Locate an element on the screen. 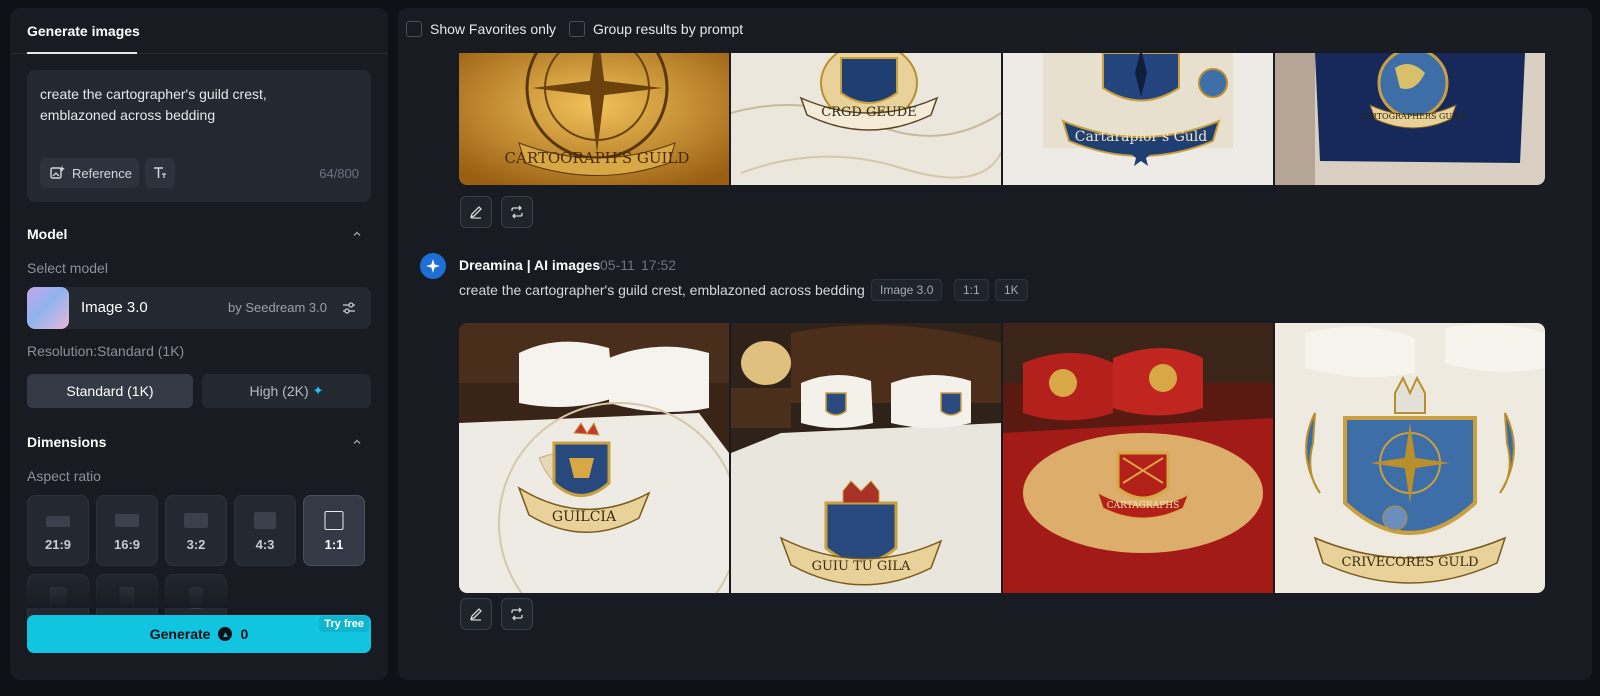 This screenshot has width=1600, height=696. resolution-high-label: High (2K) is located at coordinates (279, 391).